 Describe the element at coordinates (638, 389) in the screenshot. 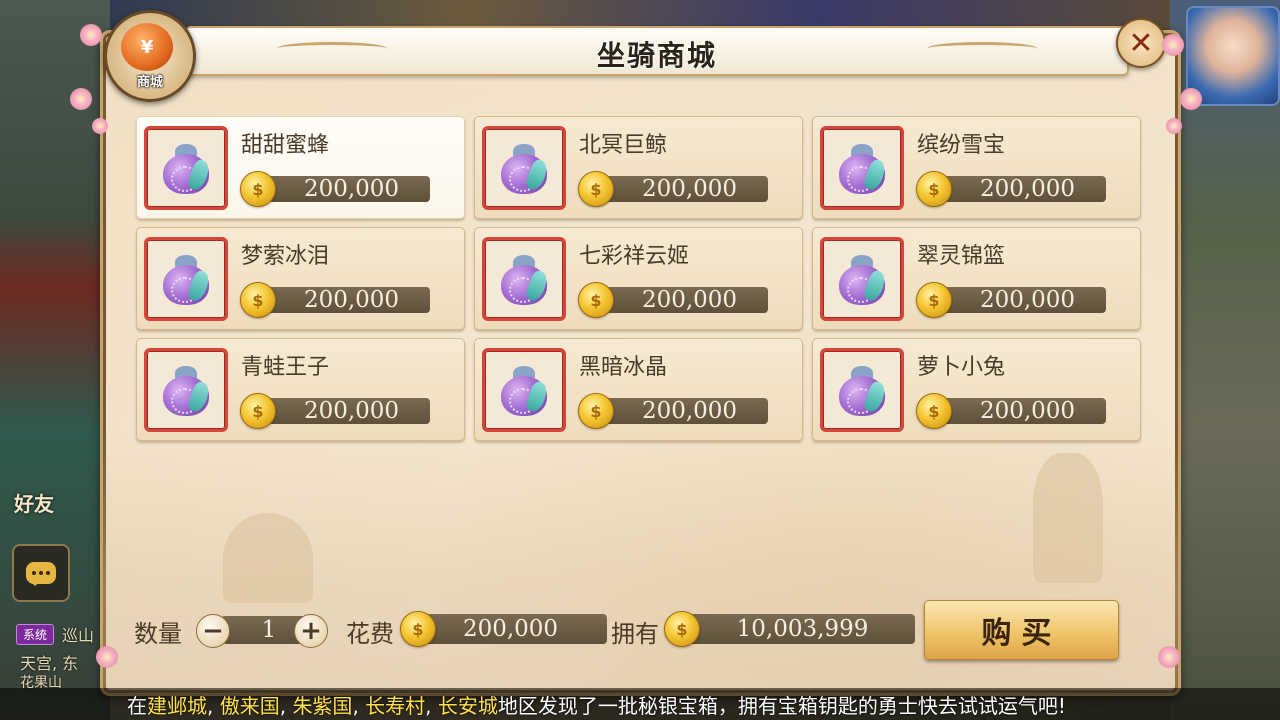

I see `shop-item: 黑暗冰晶 200,000 $` at that location.